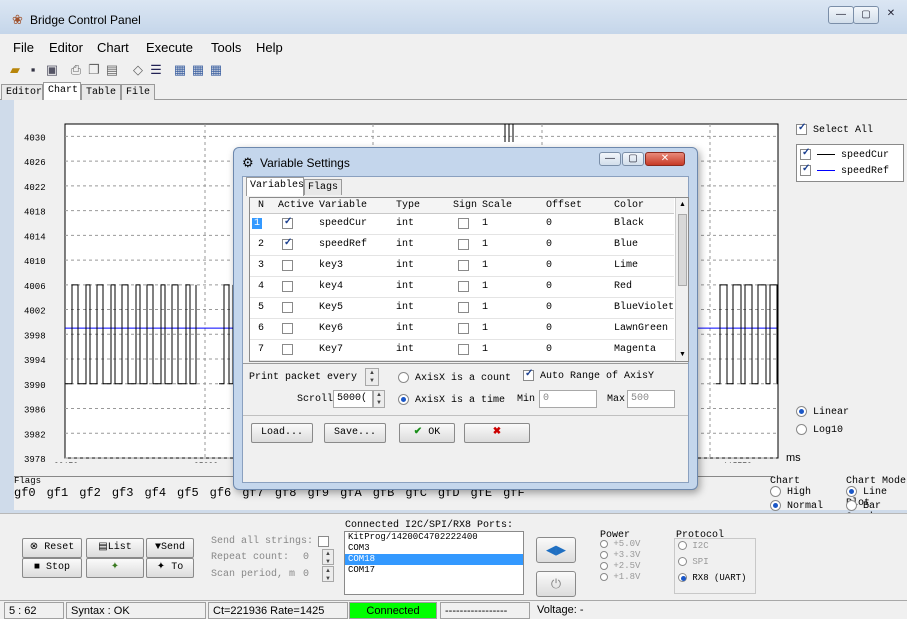  I want to click on max-input: 500, so click(651, 399).